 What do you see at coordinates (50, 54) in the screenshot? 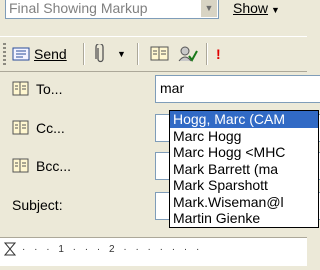
I see `send-label: Send` at bounding box center [50, 54].